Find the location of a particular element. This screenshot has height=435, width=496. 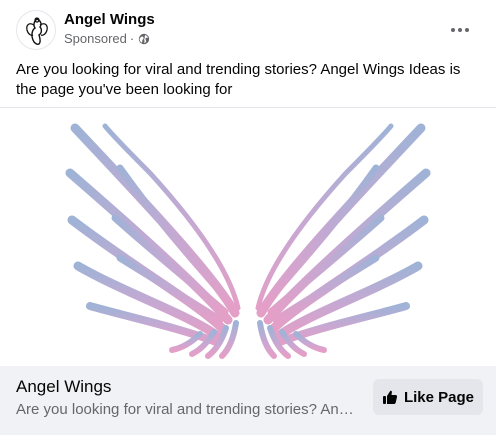

sponsored-label: Sponsored is located at coordinates (95, 38).